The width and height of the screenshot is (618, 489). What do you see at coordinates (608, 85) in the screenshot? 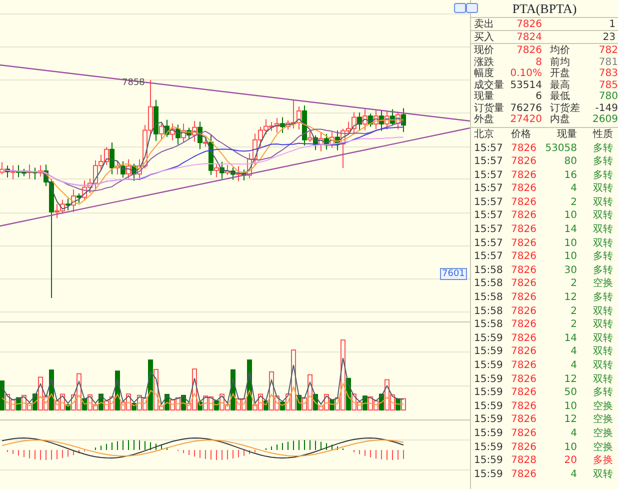
I see `quote-value: 785` at bounding box center [608, 85].